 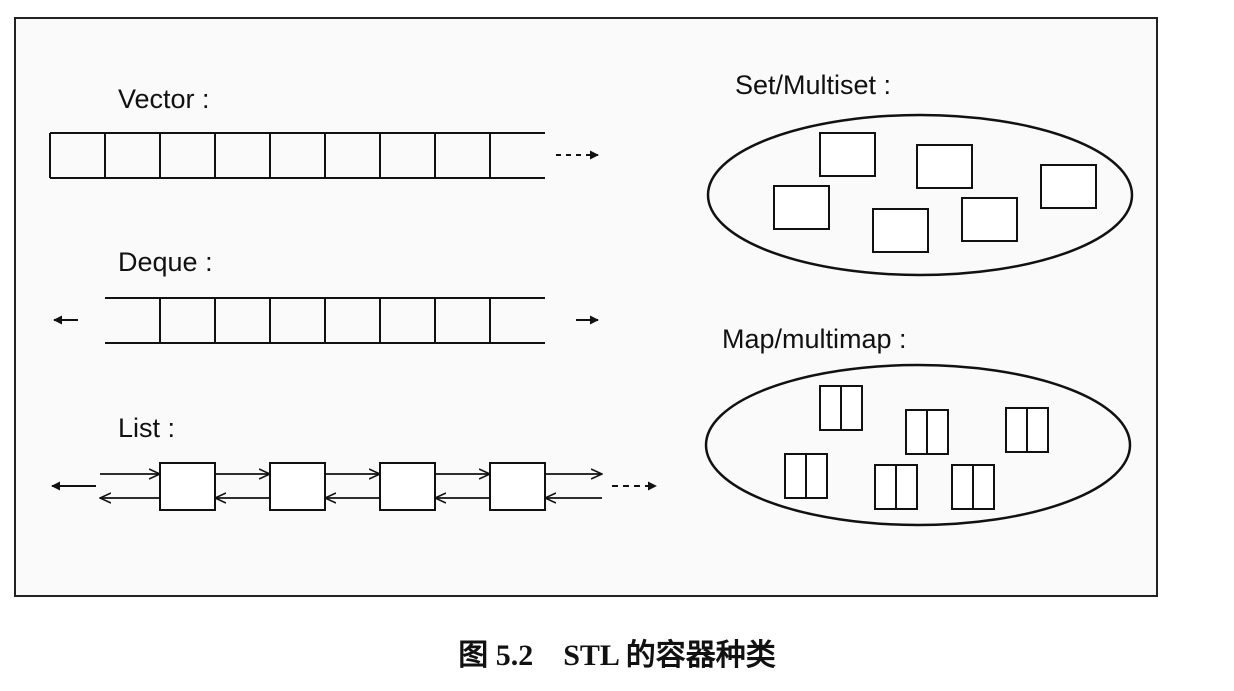 What do you see at coordinates (146, 428) in the screenshot?
I see `list-label: List :` at bounding box center [146, 428].